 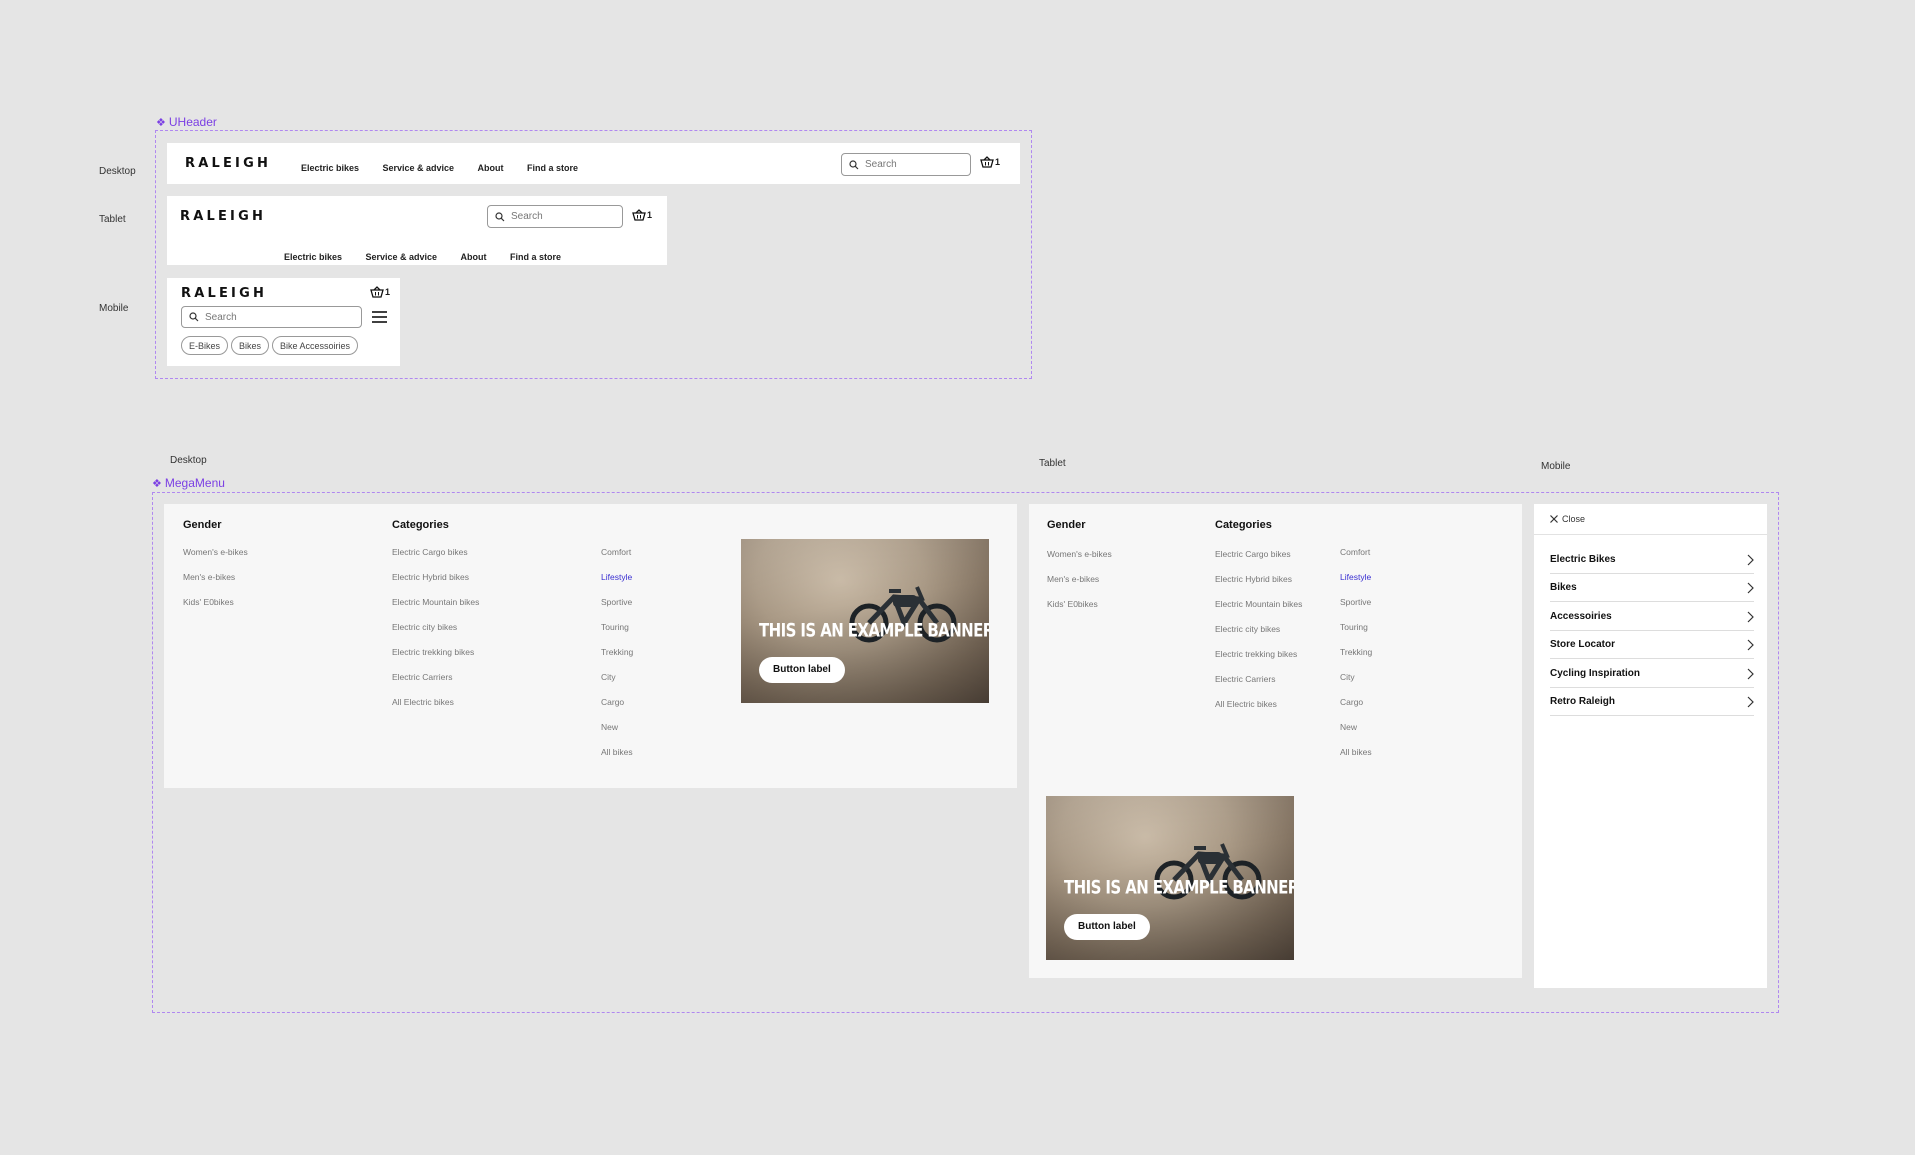 I want to click on chip-bike-accessoiries: Bike Accessoiries, so click(x=315, y=345).